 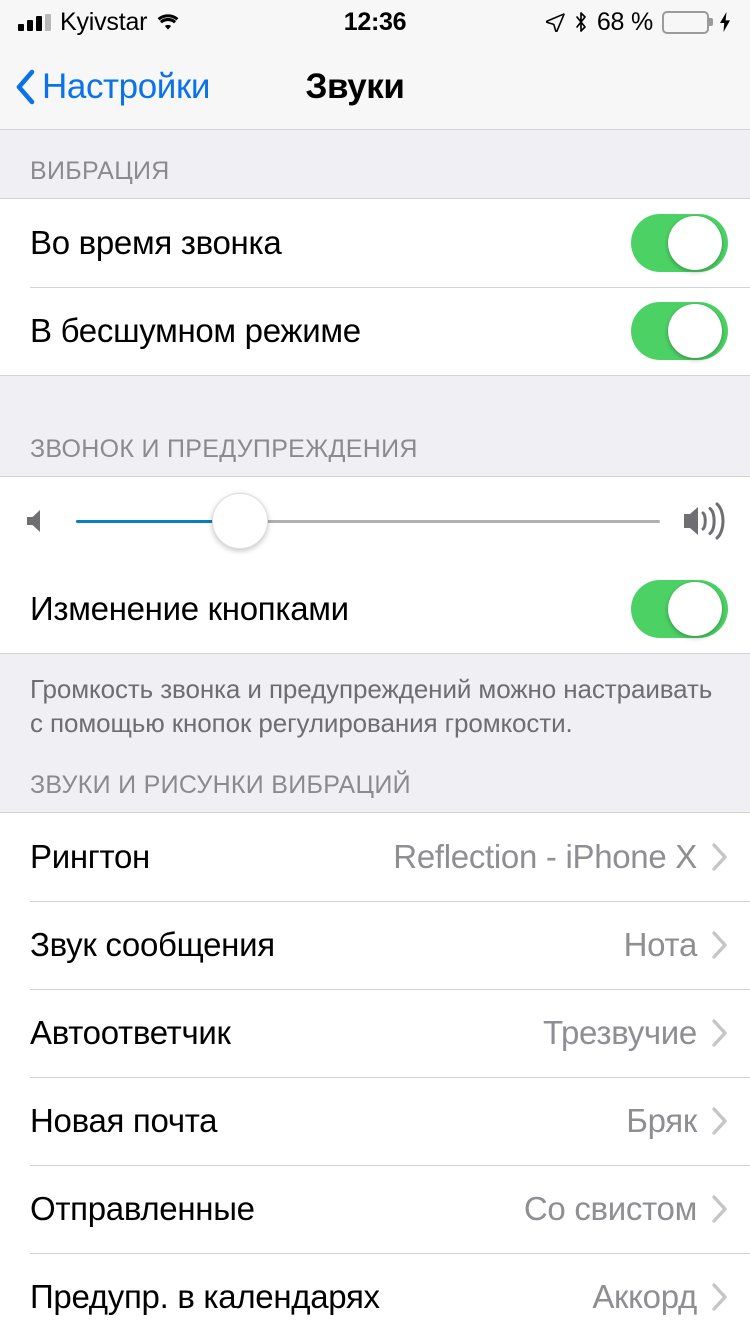 What do you see at coordinates (375, 454) in the screenshot?
I see `section-header-ringer-alerts: ЗВОНОК И ПРЕДУПРЕЖДЕНИЯ` at bounding box center [375, 454].